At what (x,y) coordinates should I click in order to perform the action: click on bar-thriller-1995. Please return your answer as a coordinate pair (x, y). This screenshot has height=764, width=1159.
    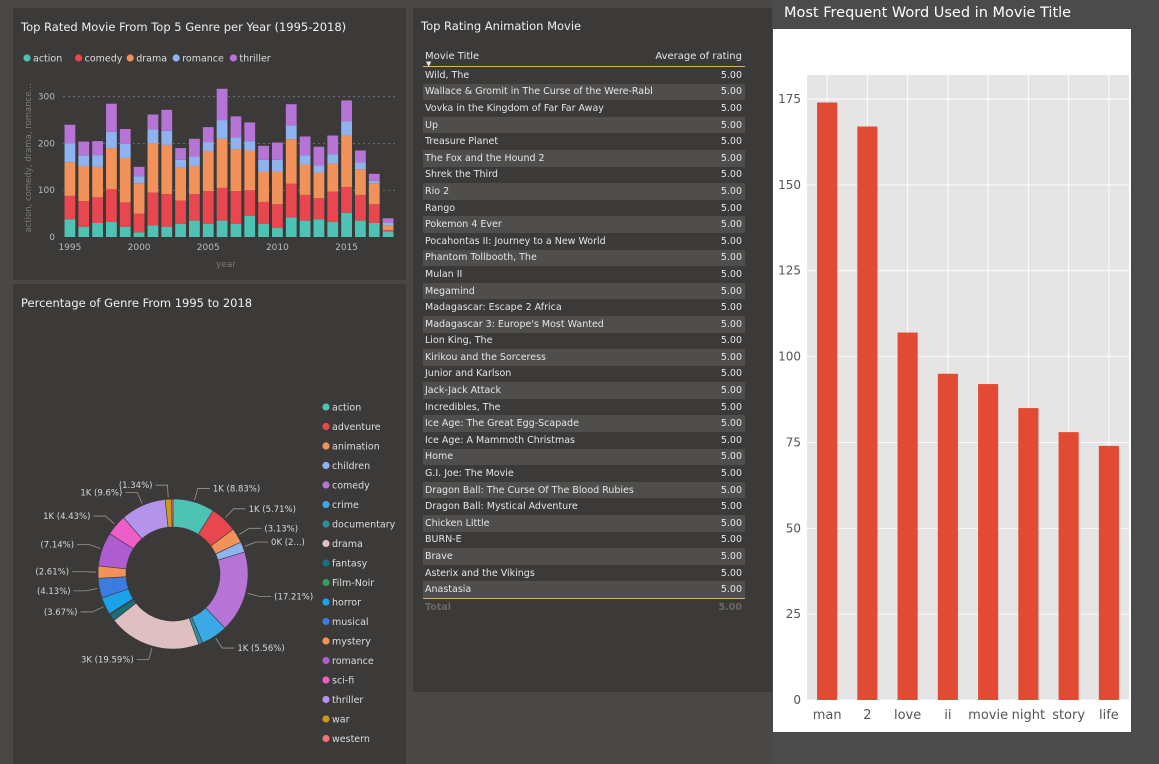
    Looking at the image, I should click on (70, 134).